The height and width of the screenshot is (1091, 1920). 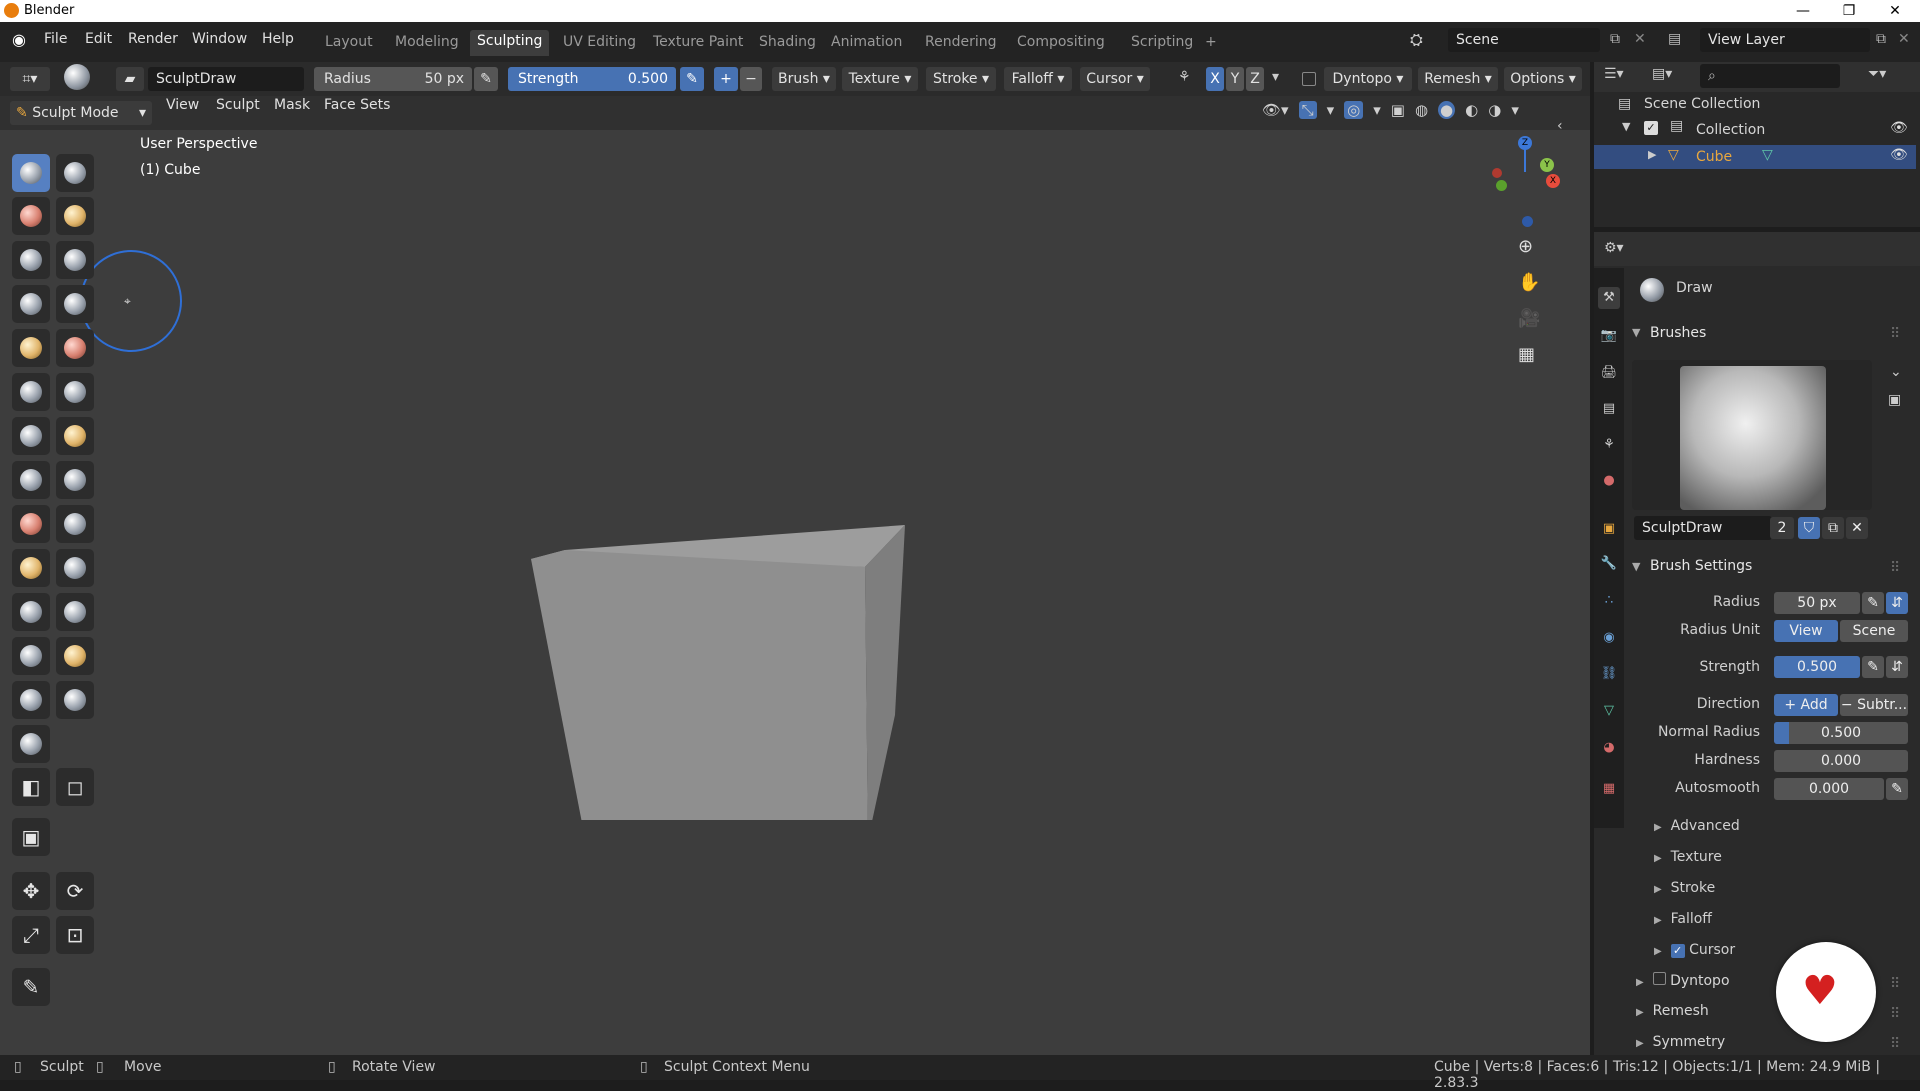 What do you see at coordinates (692, 79) in the screenshot?
I see `strength-pressure-icon: ✎` at bounding box center [692, 79].